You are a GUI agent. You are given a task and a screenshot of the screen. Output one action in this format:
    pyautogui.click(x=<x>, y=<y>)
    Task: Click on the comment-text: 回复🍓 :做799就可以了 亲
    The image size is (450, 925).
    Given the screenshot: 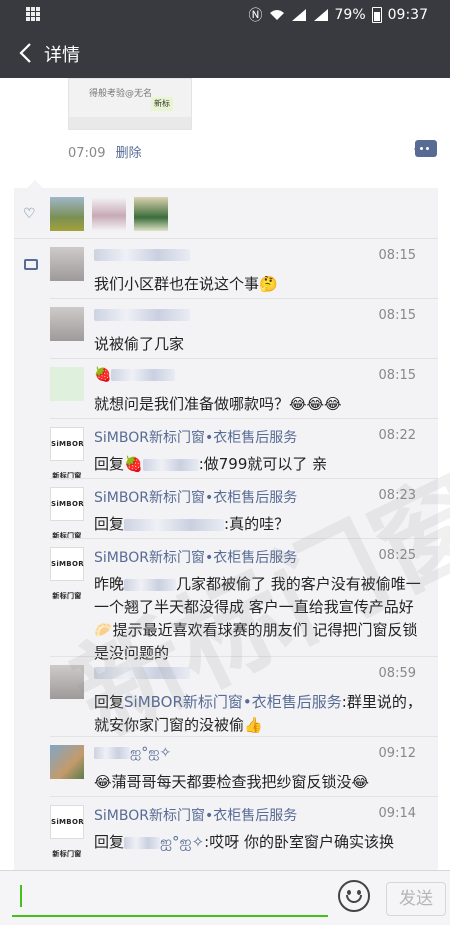 What is the action you would take?
    pyautogui.click(x=259, y=464)
    